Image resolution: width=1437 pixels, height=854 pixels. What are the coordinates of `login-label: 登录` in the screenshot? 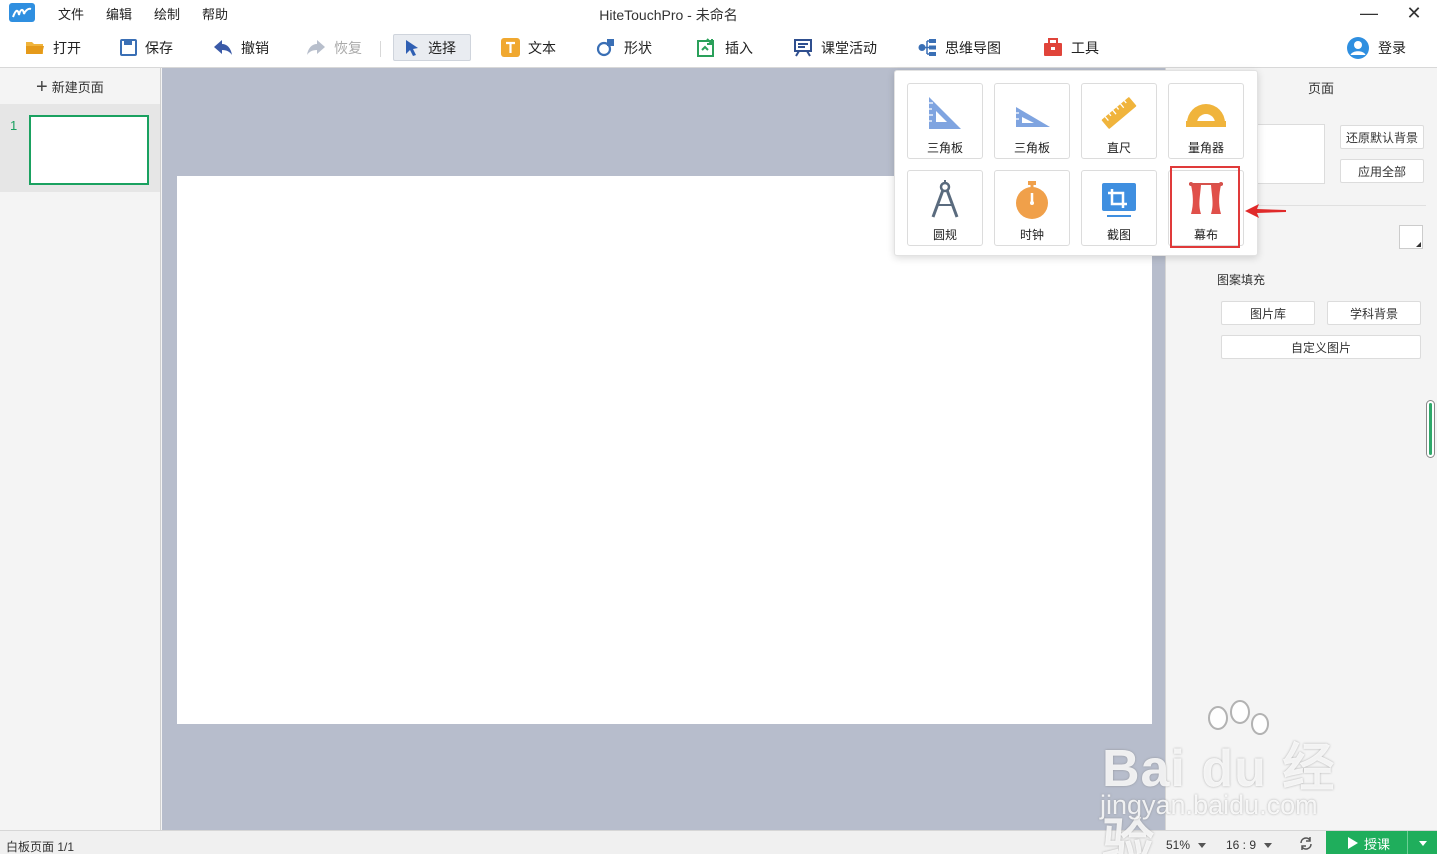 It's located at (1392, 47).